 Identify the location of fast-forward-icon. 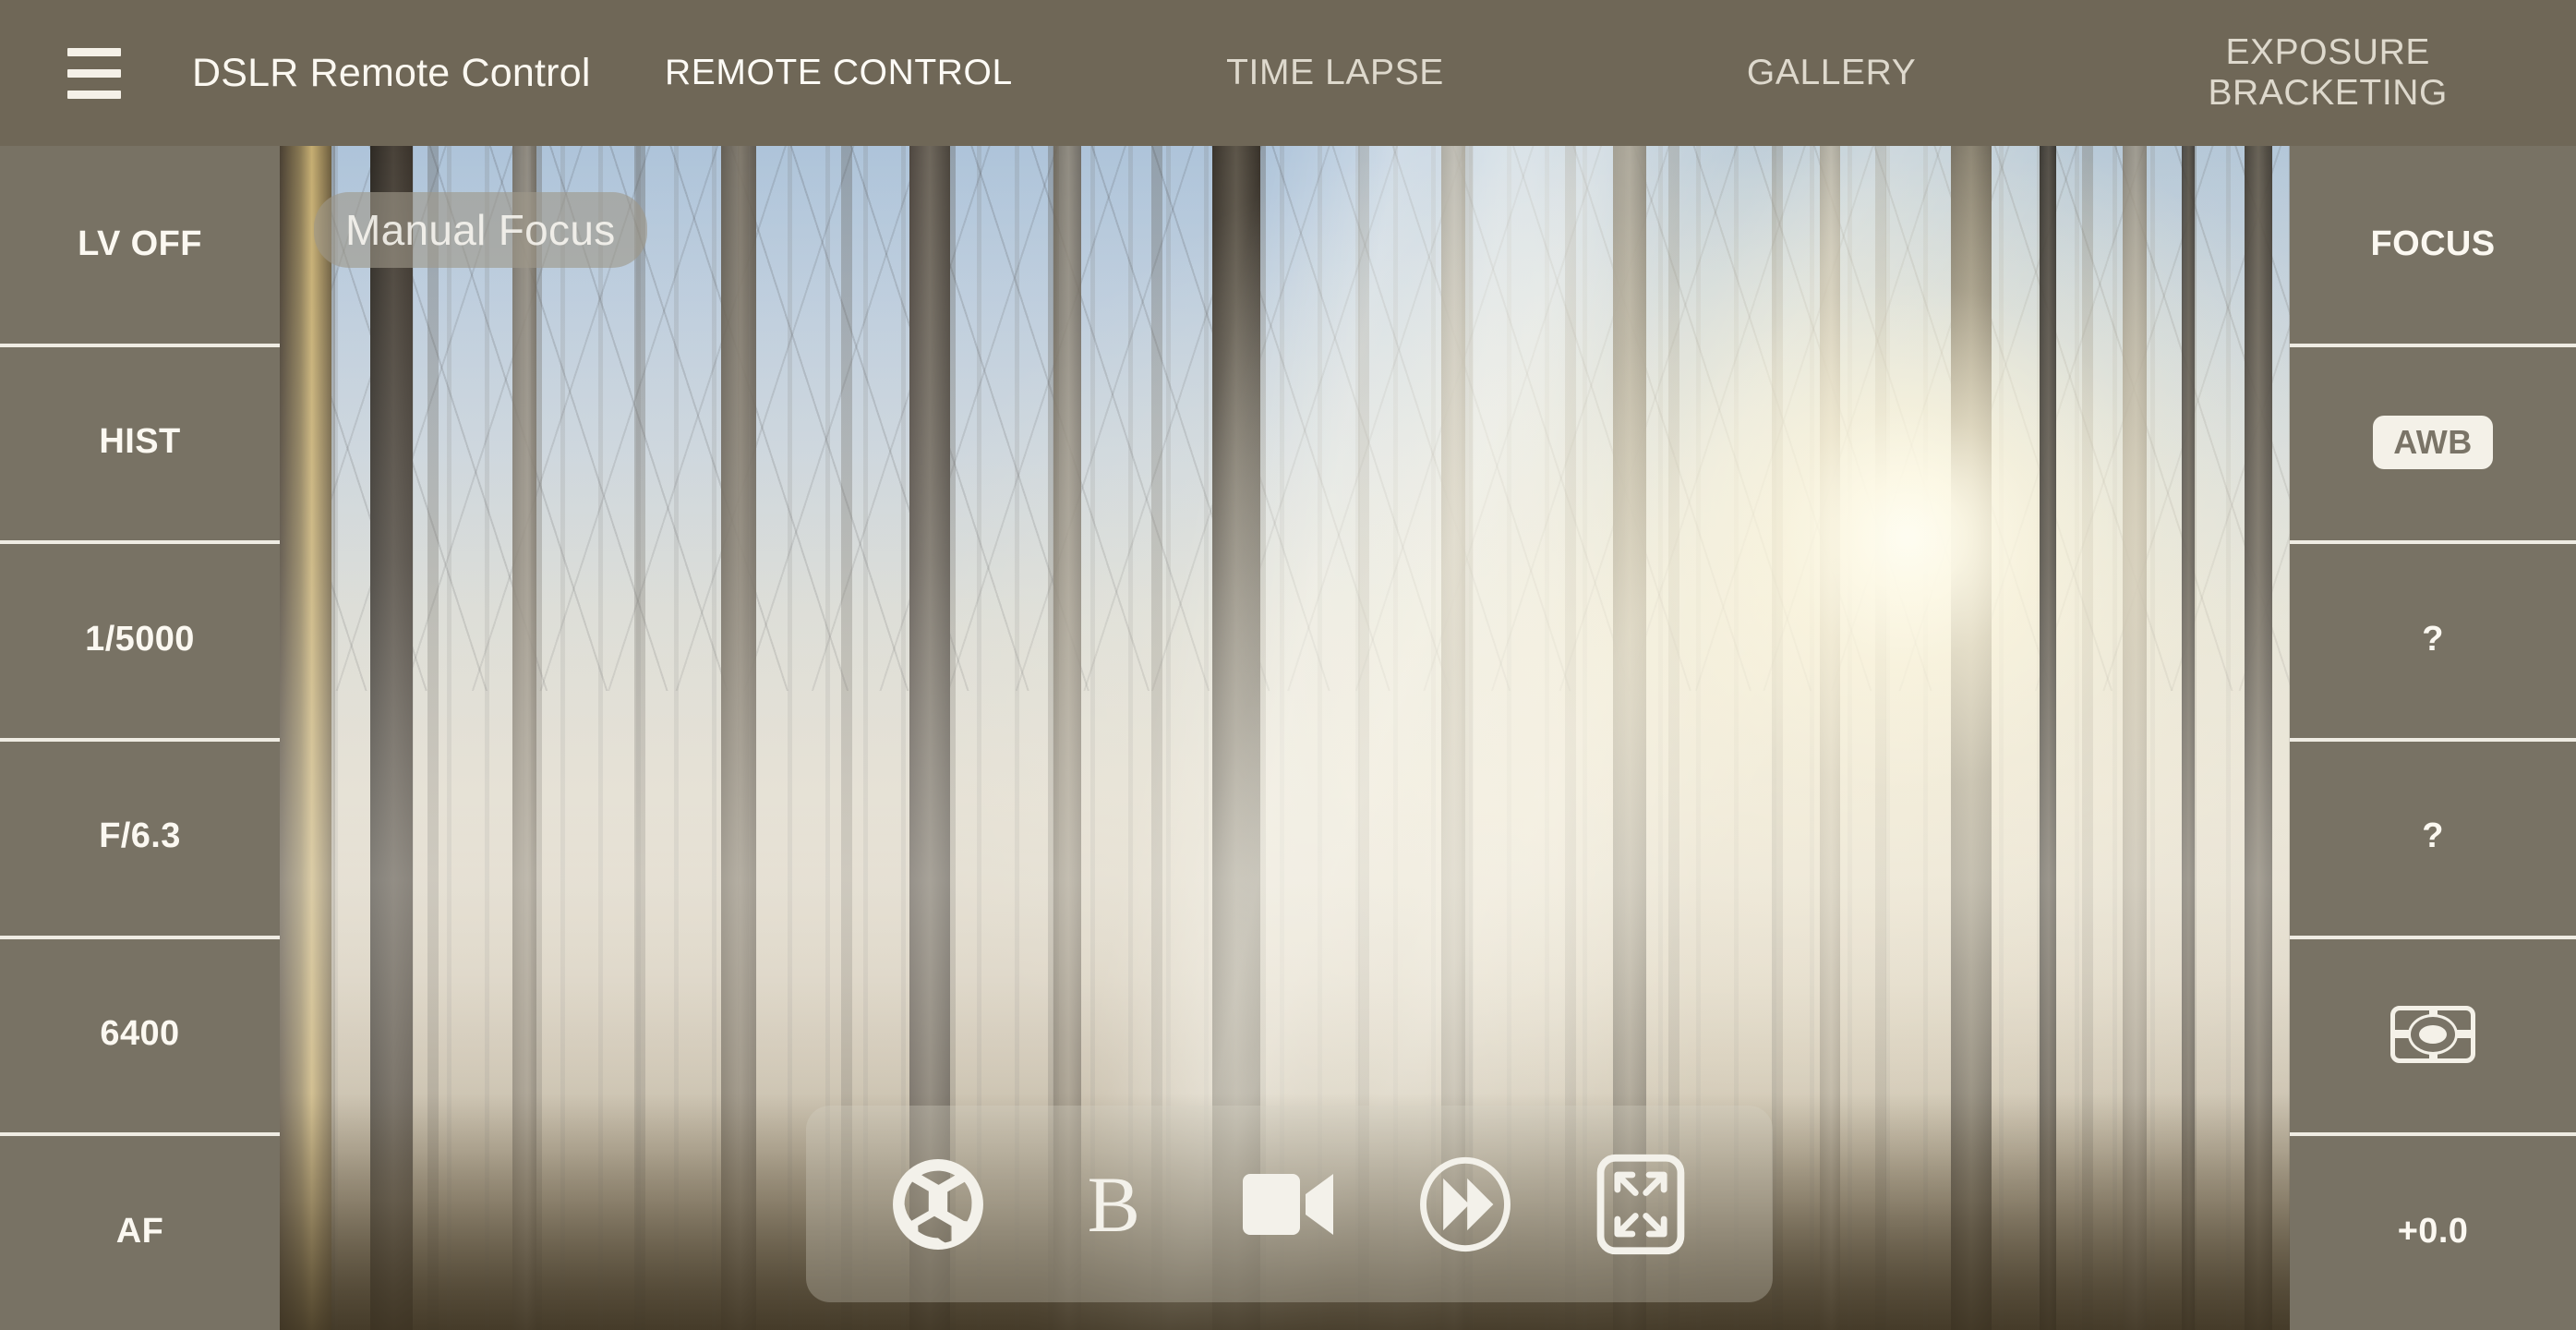
(1465, 1204).